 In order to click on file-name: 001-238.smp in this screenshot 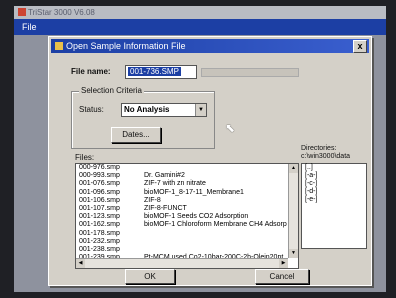, I will do `click(99, 249)`.